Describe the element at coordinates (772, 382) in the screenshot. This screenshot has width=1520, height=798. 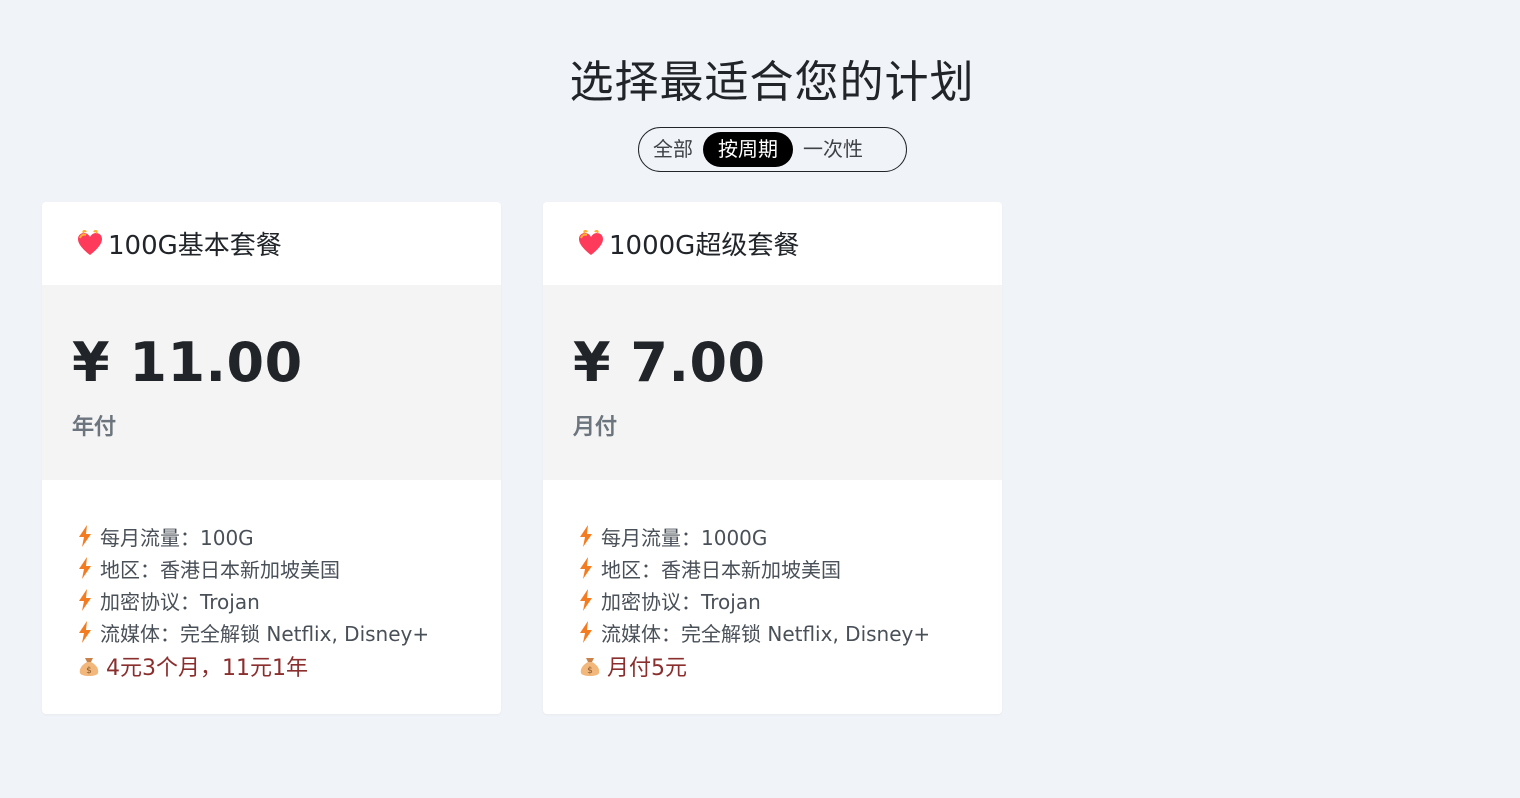
I see `price-section: ¥ 7.00 月付` at that location.